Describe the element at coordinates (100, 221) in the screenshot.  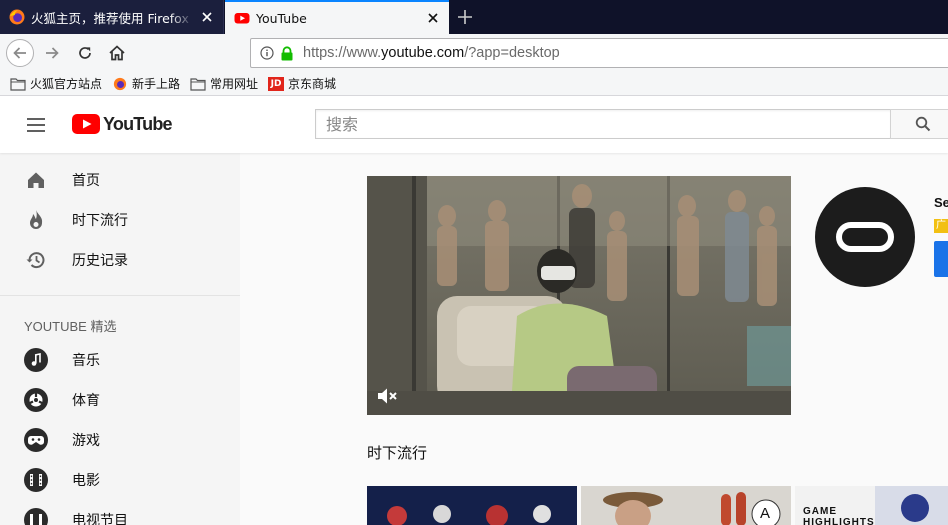
I see `sidebar-item-label: 时下流行` at that location.